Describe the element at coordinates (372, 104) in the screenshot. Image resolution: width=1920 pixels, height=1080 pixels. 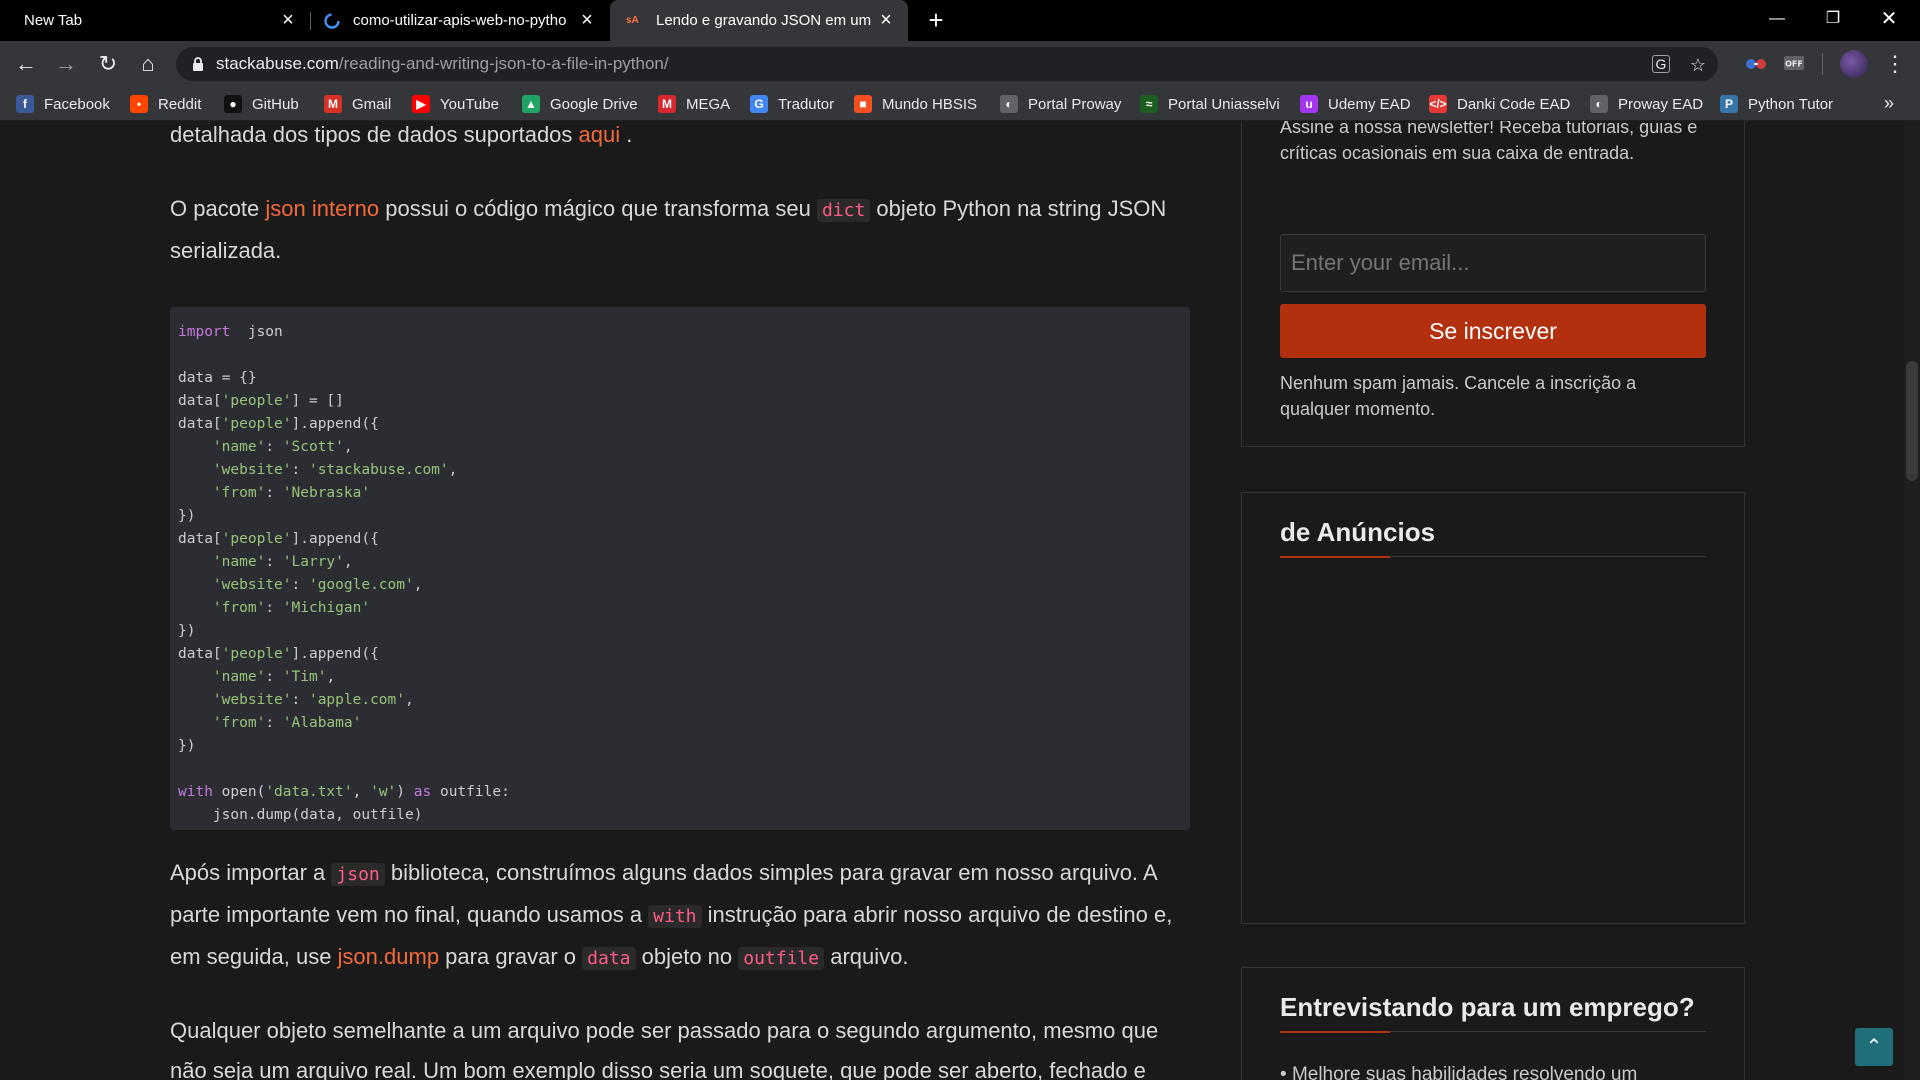
I see `bookmark-label: Gmail` at that location.